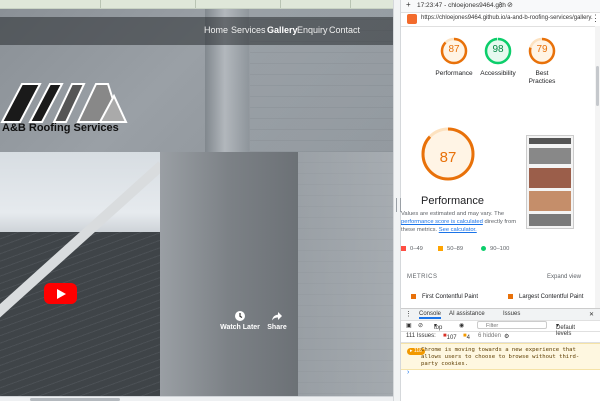  I want to click on warning-issues-count: ■ 4, so click(466, 337).